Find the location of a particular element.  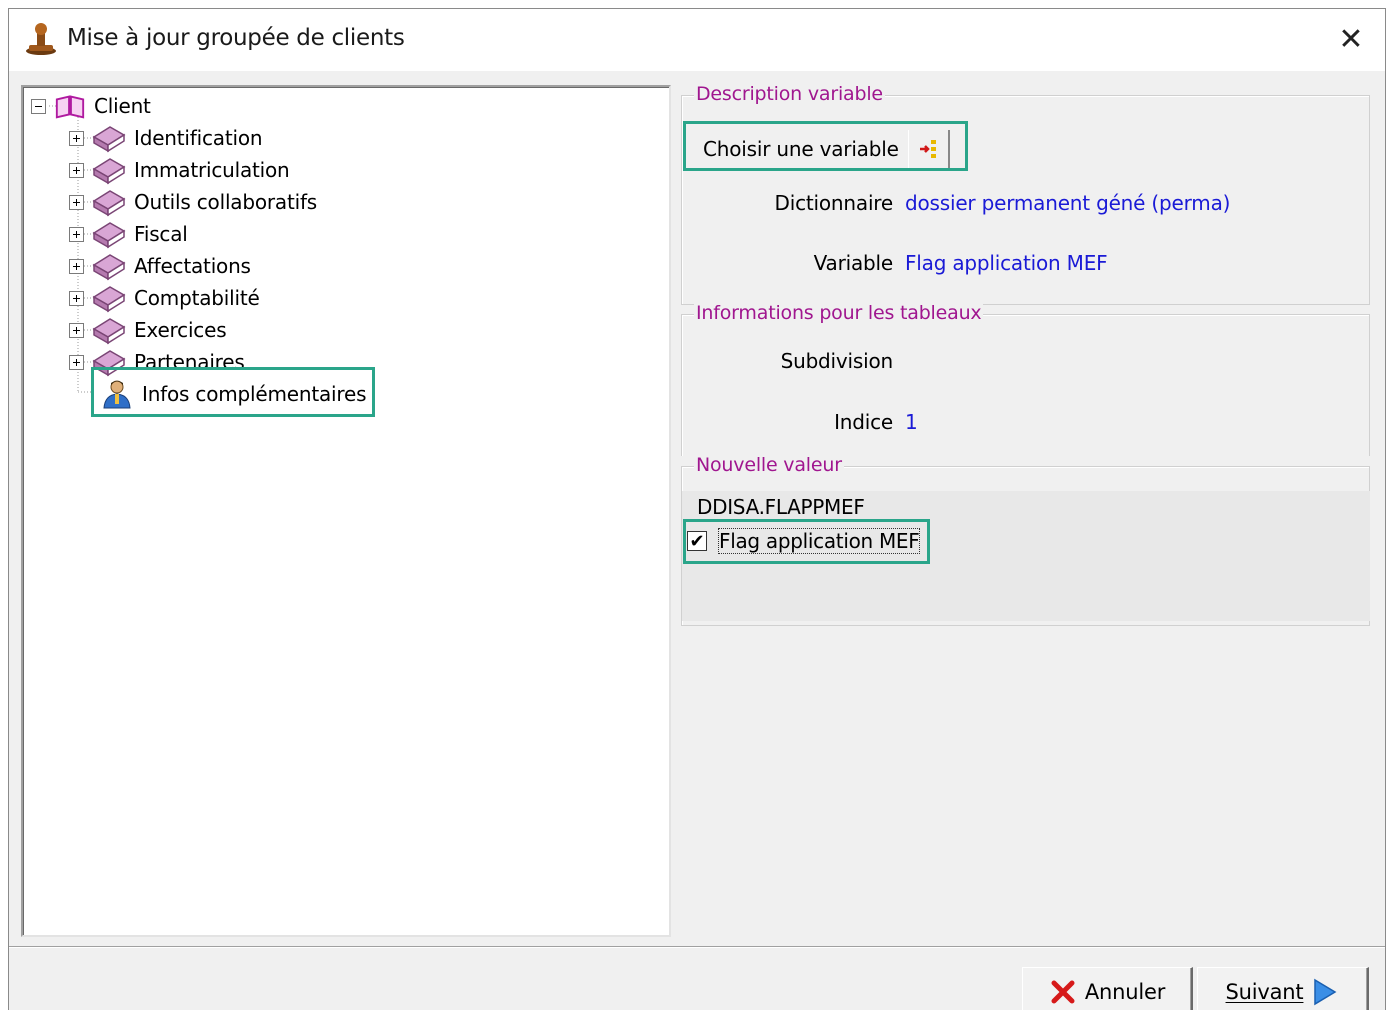

new-value-legend: Nouvelle valeur is located at coordinates (769, 465).